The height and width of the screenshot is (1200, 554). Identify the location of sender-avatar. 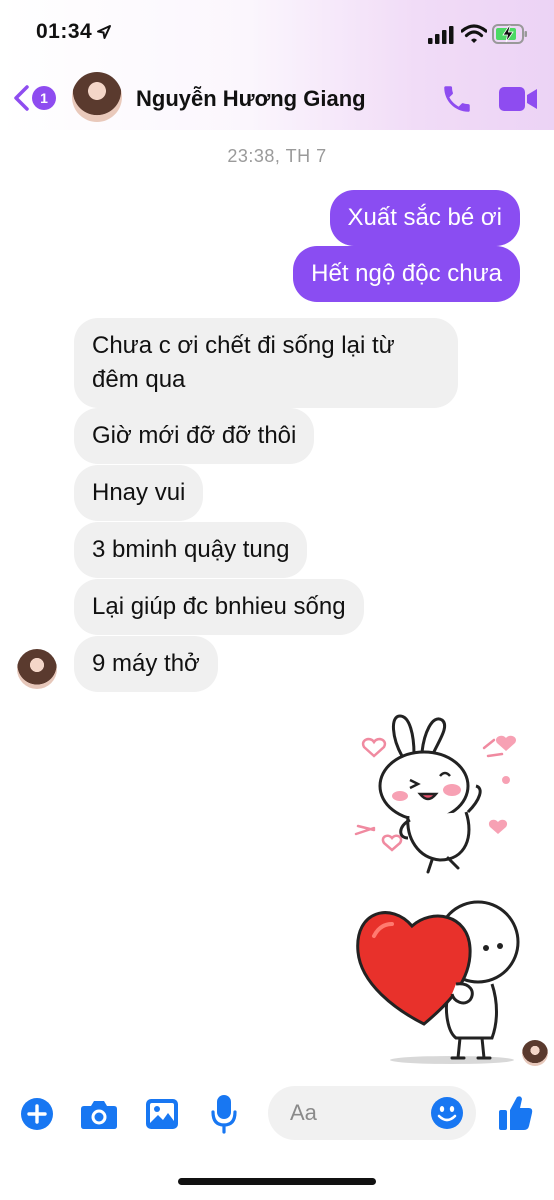
(37, 669).